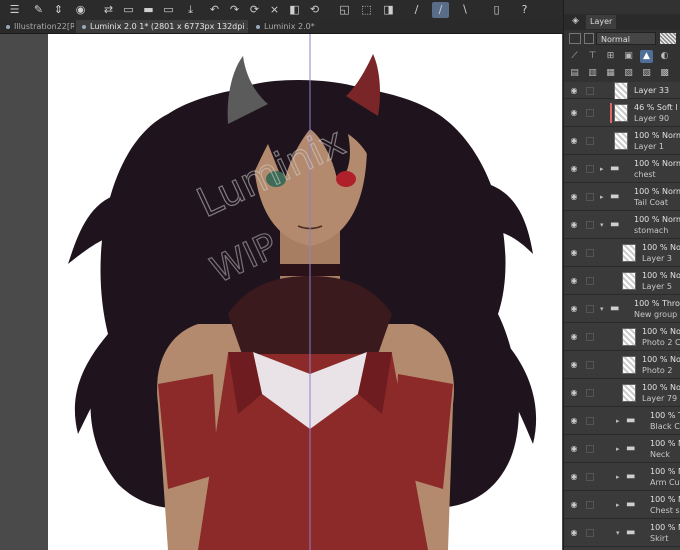 The width and height of the screenshot is (680, 550). What do you see at coordinates (274, 10) in the screenshot?
I see `clear-icon: ⨯` at bounding box center [274, 10].